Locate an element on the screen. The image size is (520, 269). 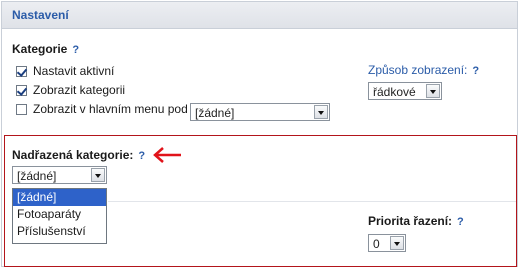
main-menu-parent-value: [žádné] is located at coordinates (215, 113).